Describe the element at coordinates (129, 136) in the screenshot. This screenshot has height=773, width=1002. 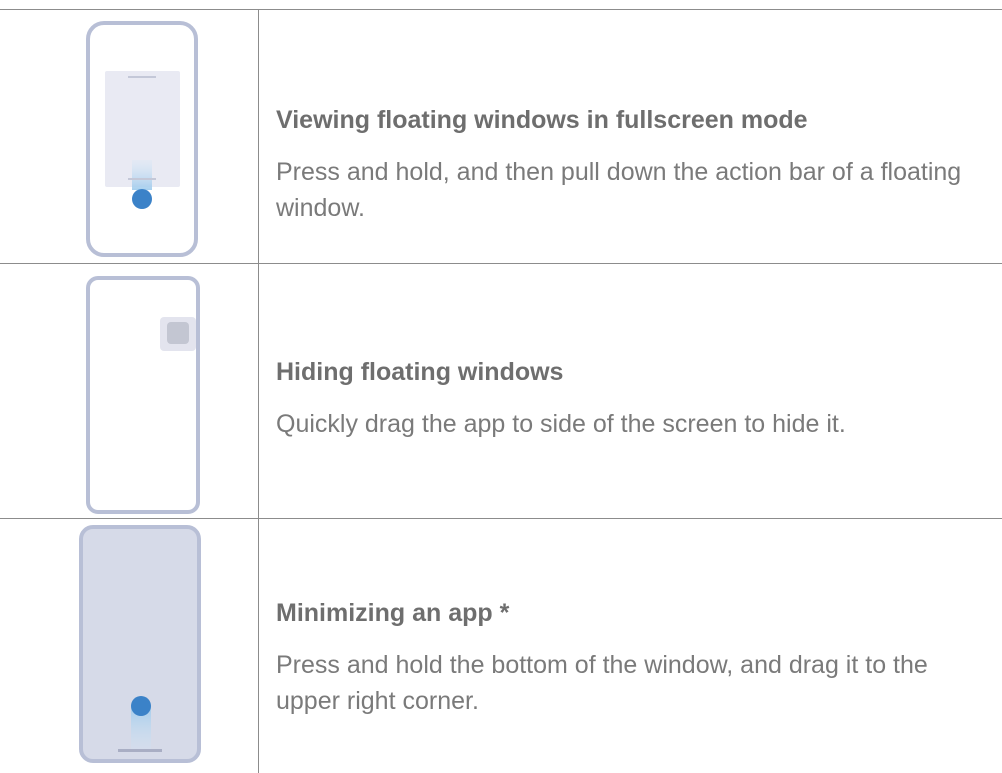
I see `phone-fullscreen-gesture-icon` at that location.